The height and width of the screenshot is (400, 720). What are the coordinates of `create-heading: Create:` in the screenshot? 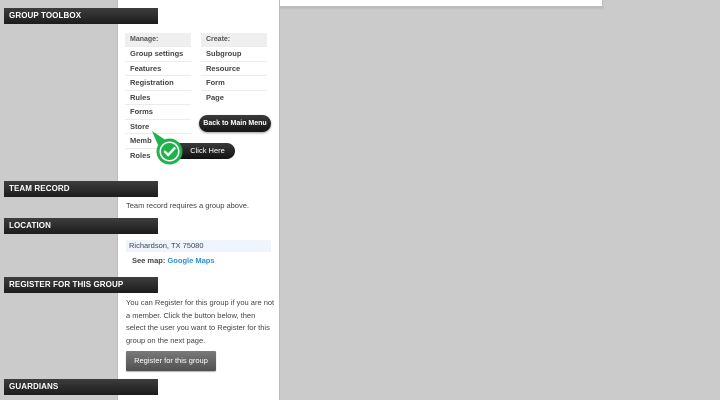 It's located at (234, 39).